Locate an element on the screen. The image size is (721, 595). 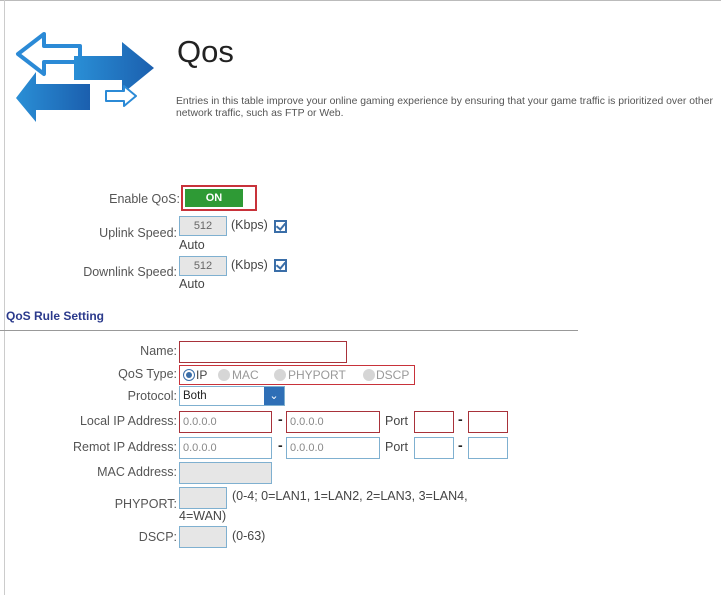
qos-type-dscp-label: DSCP is located at coordinates (393, 375).